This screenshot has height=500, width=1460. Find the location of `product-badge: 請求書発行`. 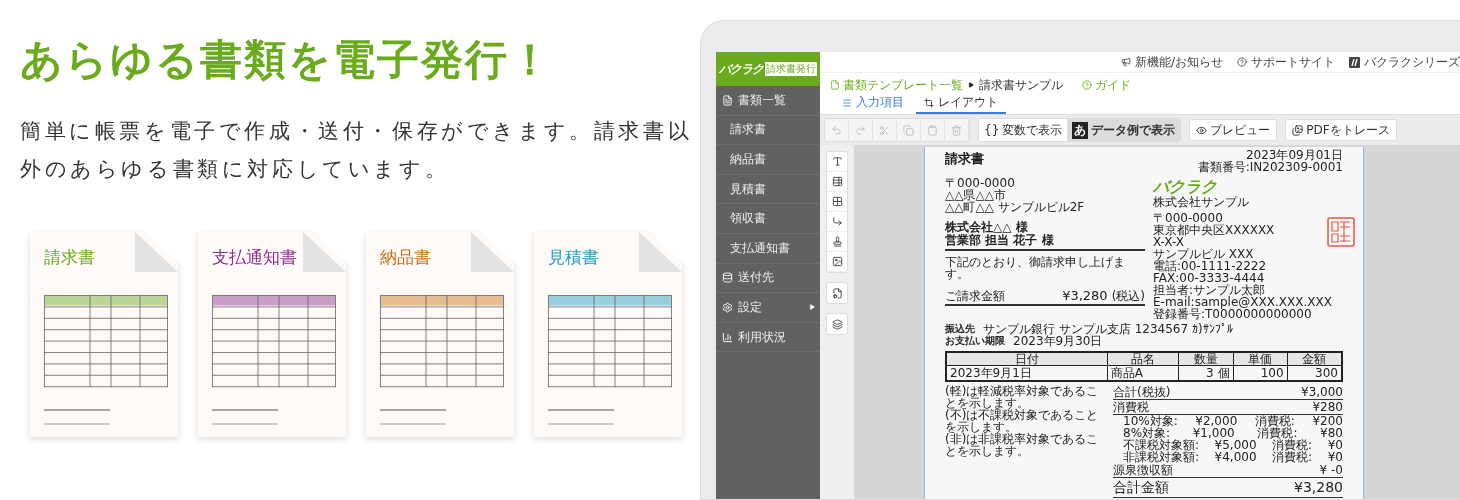

product-badge: 請求書発行 is located at coordinates (791, 69).